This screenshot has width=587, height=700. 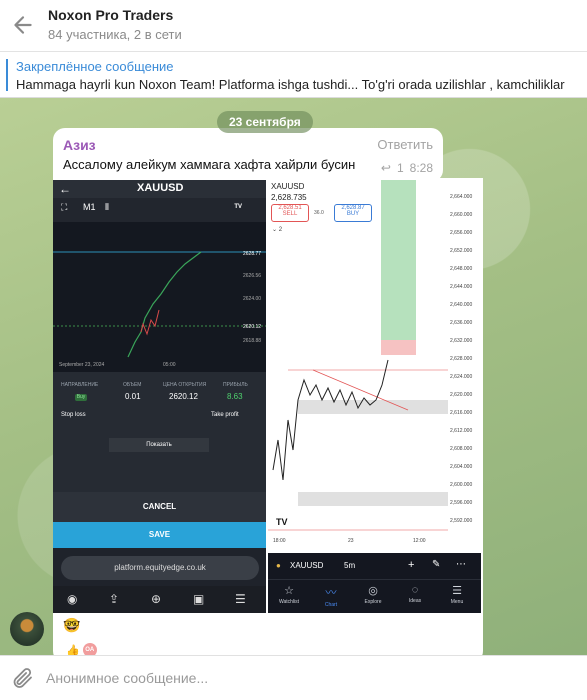 What do you see at coordinates (252, 276) in the screenshot?
I see `sl-axis-price-2: 2626.56` at bounding box center [252, 276].